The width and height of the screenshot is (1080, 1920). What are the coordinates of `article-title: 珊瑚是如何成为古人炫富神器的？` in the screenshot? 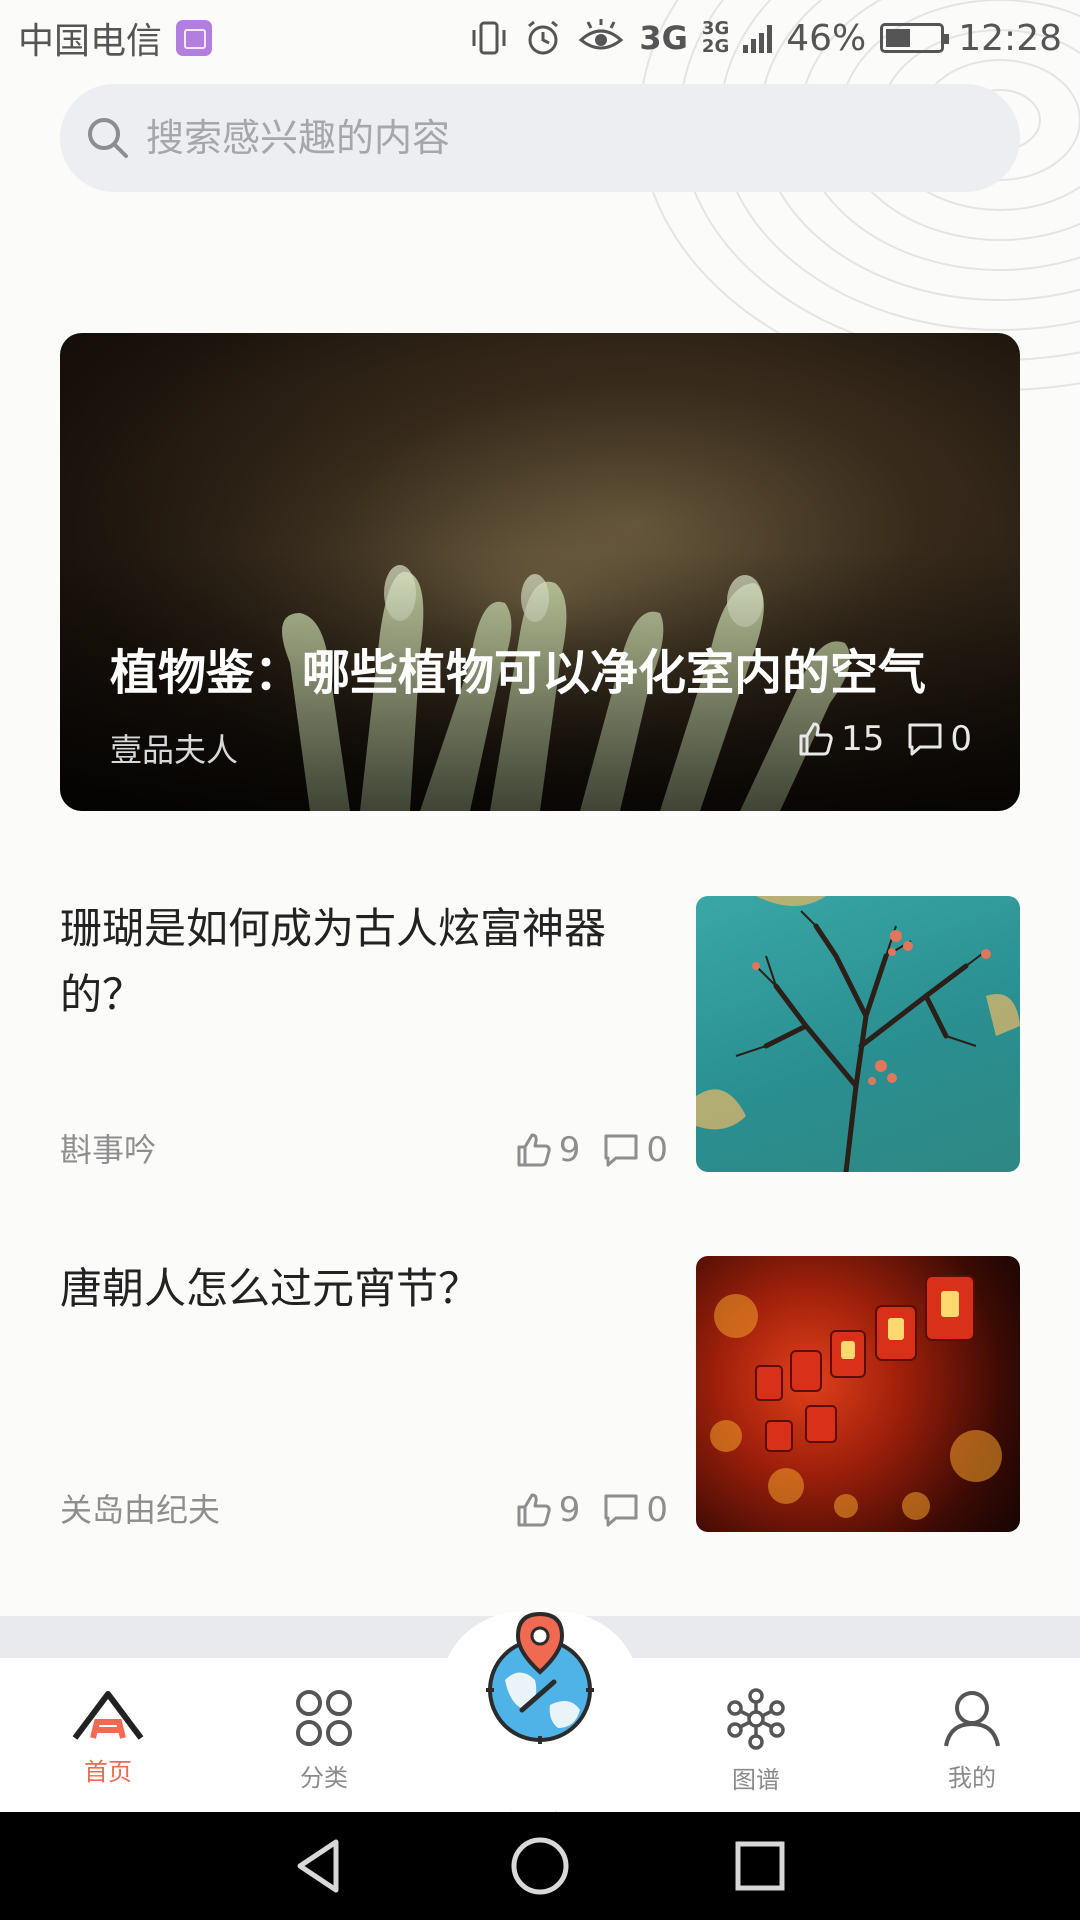 It's located at (333, 961).